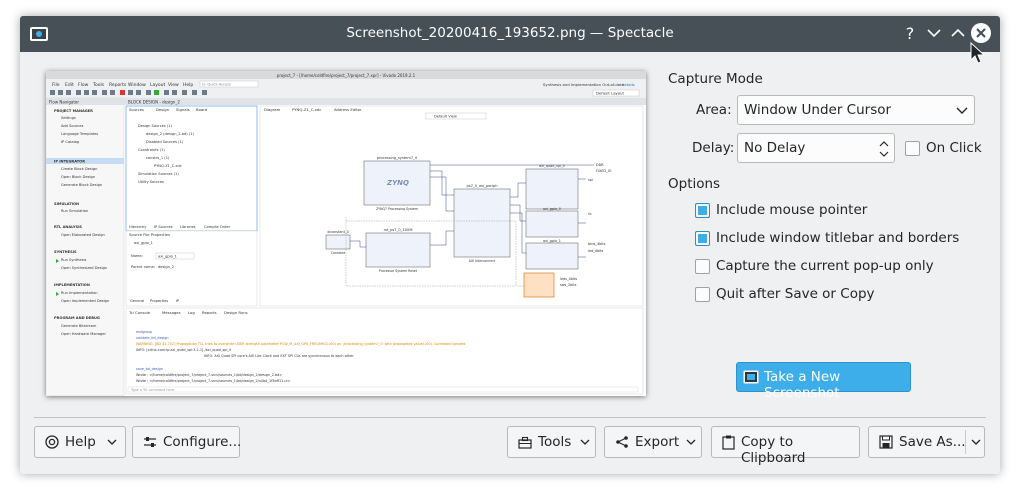  Describe the element at coordinates (775, 148) in the screenshot. I see `delay-value: No Delay` at that location.